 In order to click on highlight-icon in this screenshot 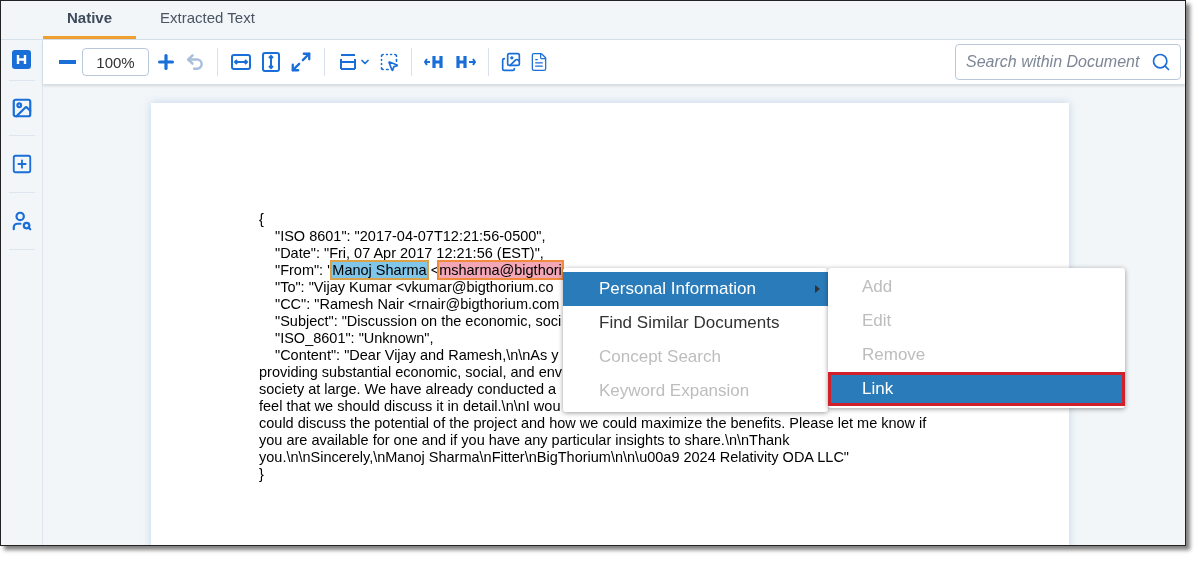, I will do `click(21, 59)`.